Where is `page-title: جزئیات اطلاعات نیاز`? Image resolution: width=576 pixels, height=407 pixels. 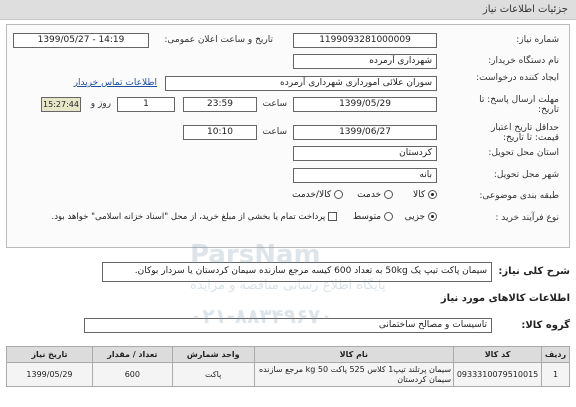 page-title: جزئیات اطلاعات نیاز is located at coordinates (525, 9).